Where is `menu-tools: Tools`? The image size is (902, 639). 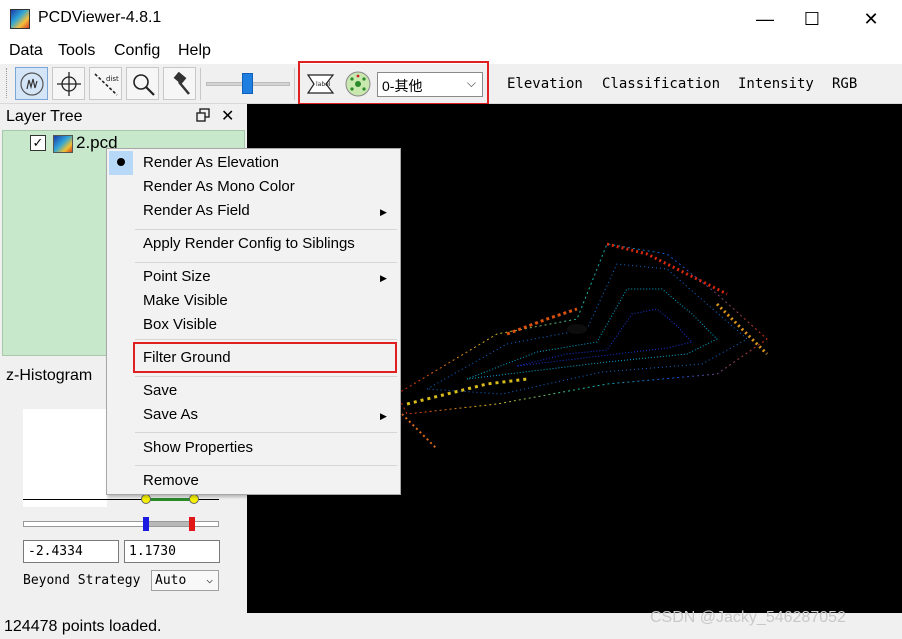 menu-tools: Tools is located at coordinates (76, 51).